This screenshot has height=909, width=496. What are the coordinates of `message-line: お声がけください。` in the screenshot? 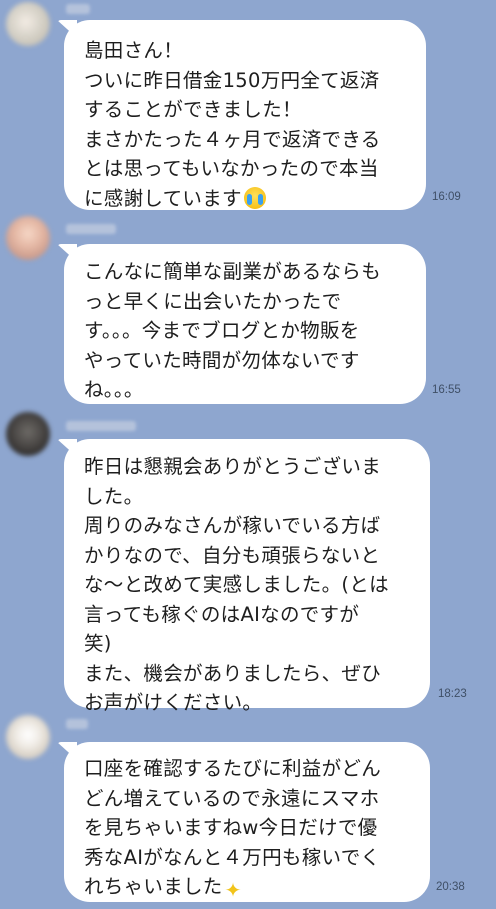 It's located at (173, 702).